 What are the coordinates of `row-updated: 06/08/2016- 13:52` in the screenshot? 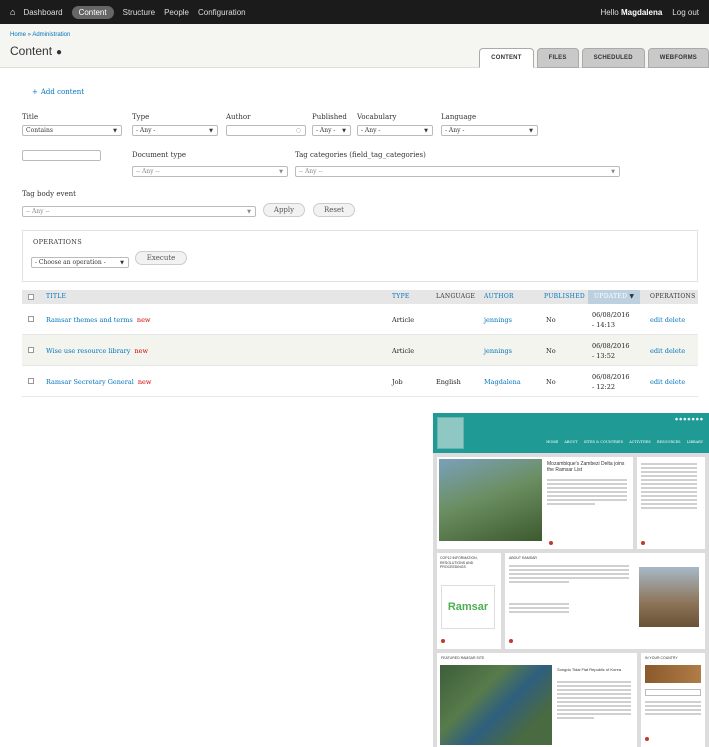 It's located at (611, 351).